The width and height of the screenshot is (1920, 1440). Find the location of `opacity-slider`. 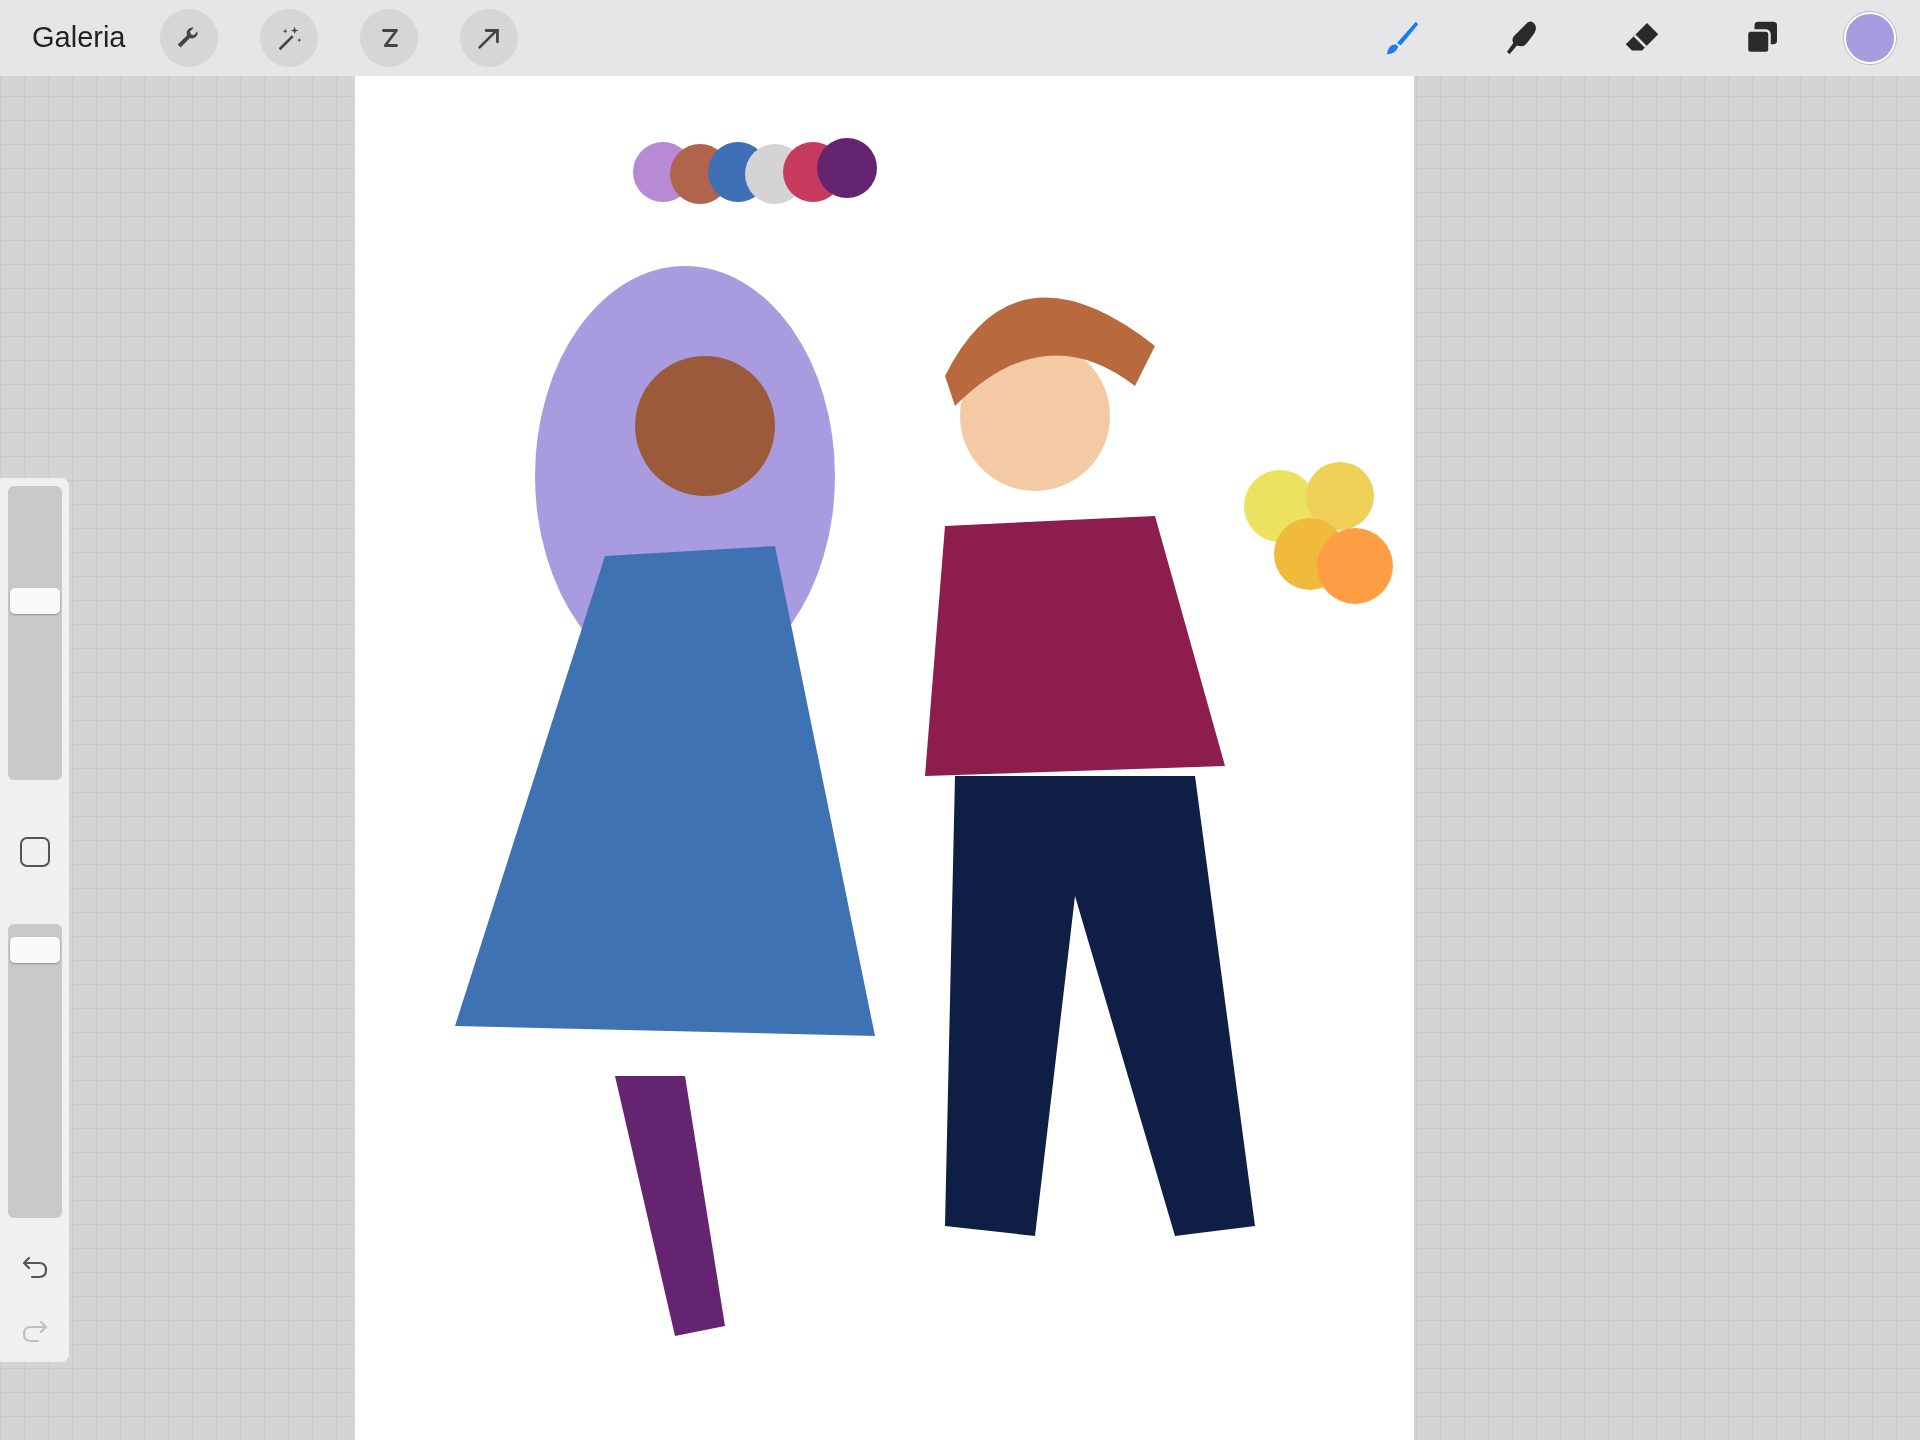

opacity-slider is located at coordinates (34, 1071).